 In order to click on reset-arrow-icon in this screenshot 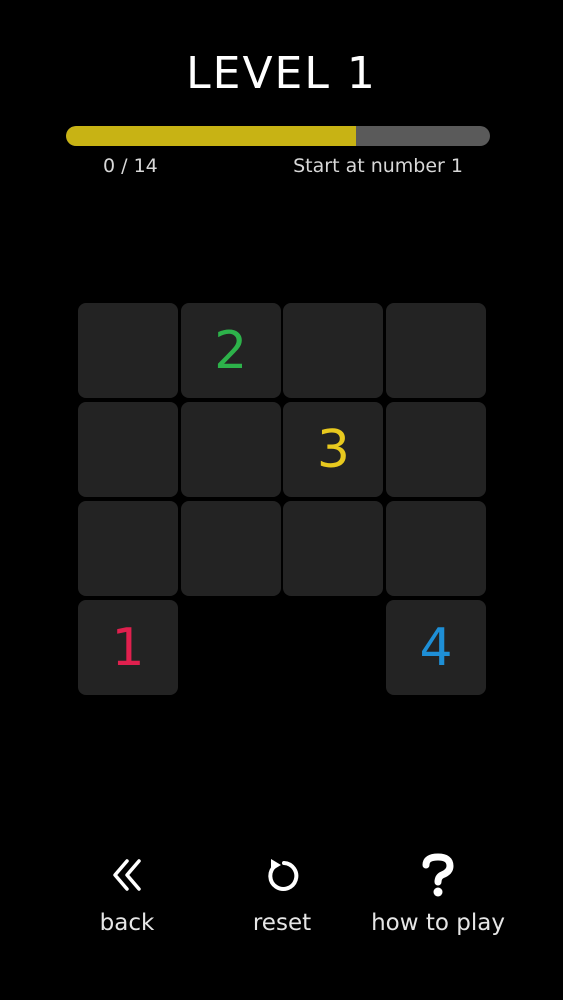, I will do `click(282, 875)`.